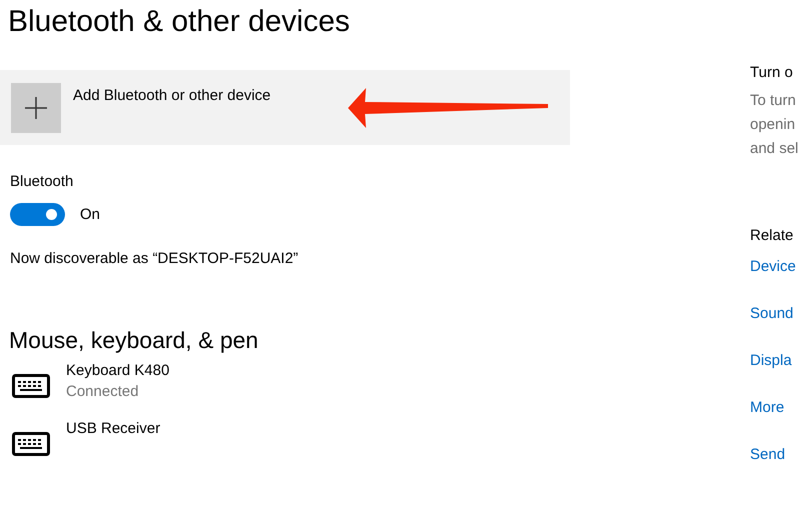 Image resolution: width=803 pixels, height=512 pixels. Describe the element at coordinates (103, 391) in the screenshot. I see `device-status: Connected` at that location.